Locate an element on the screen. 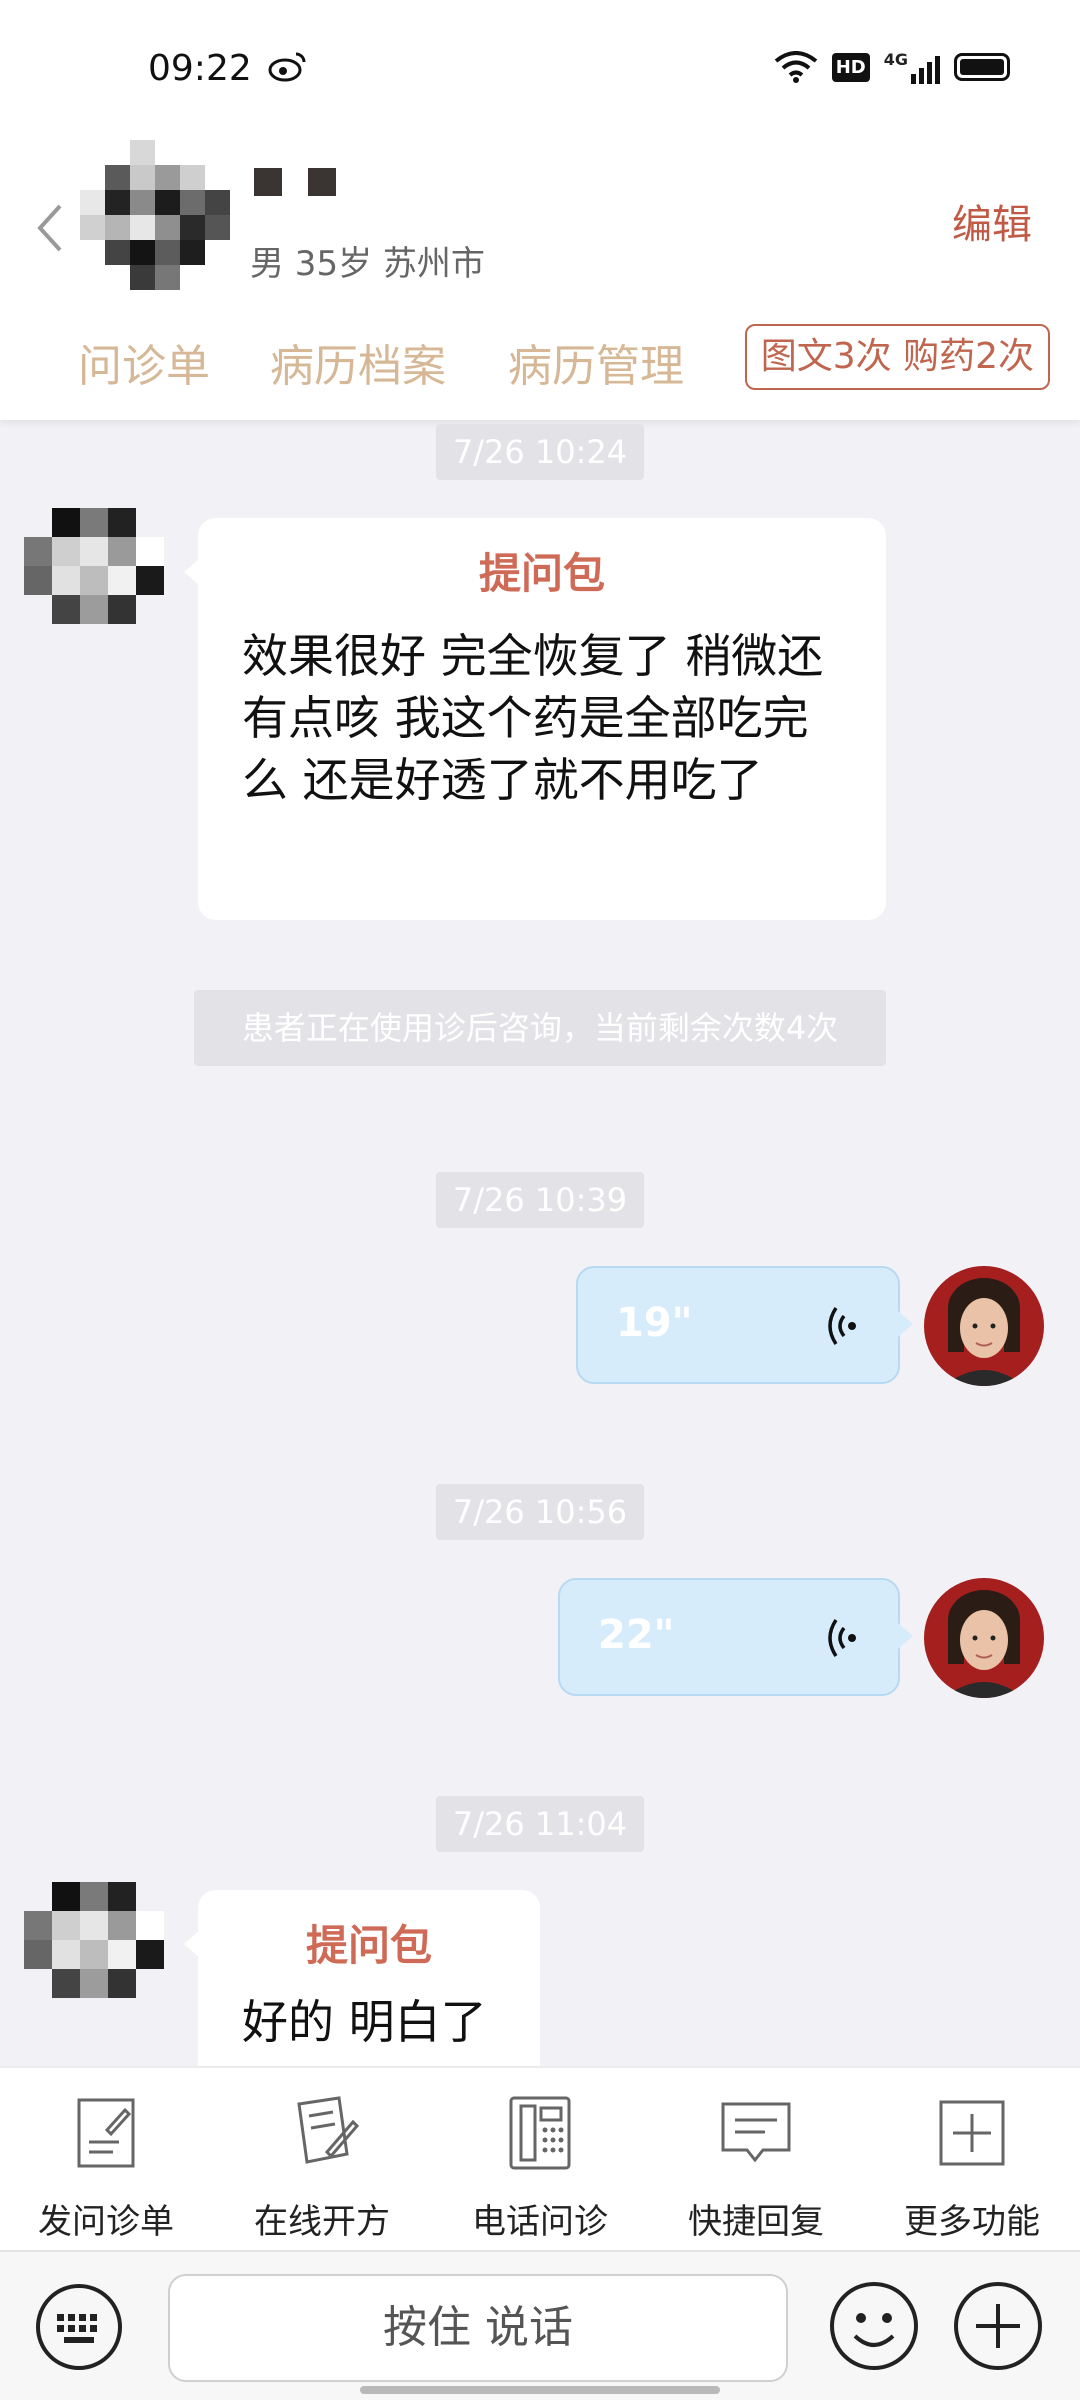 The image size is (1080, 2400). online-prescription-button: 在线开方 is located at coordinates (322, 2168).